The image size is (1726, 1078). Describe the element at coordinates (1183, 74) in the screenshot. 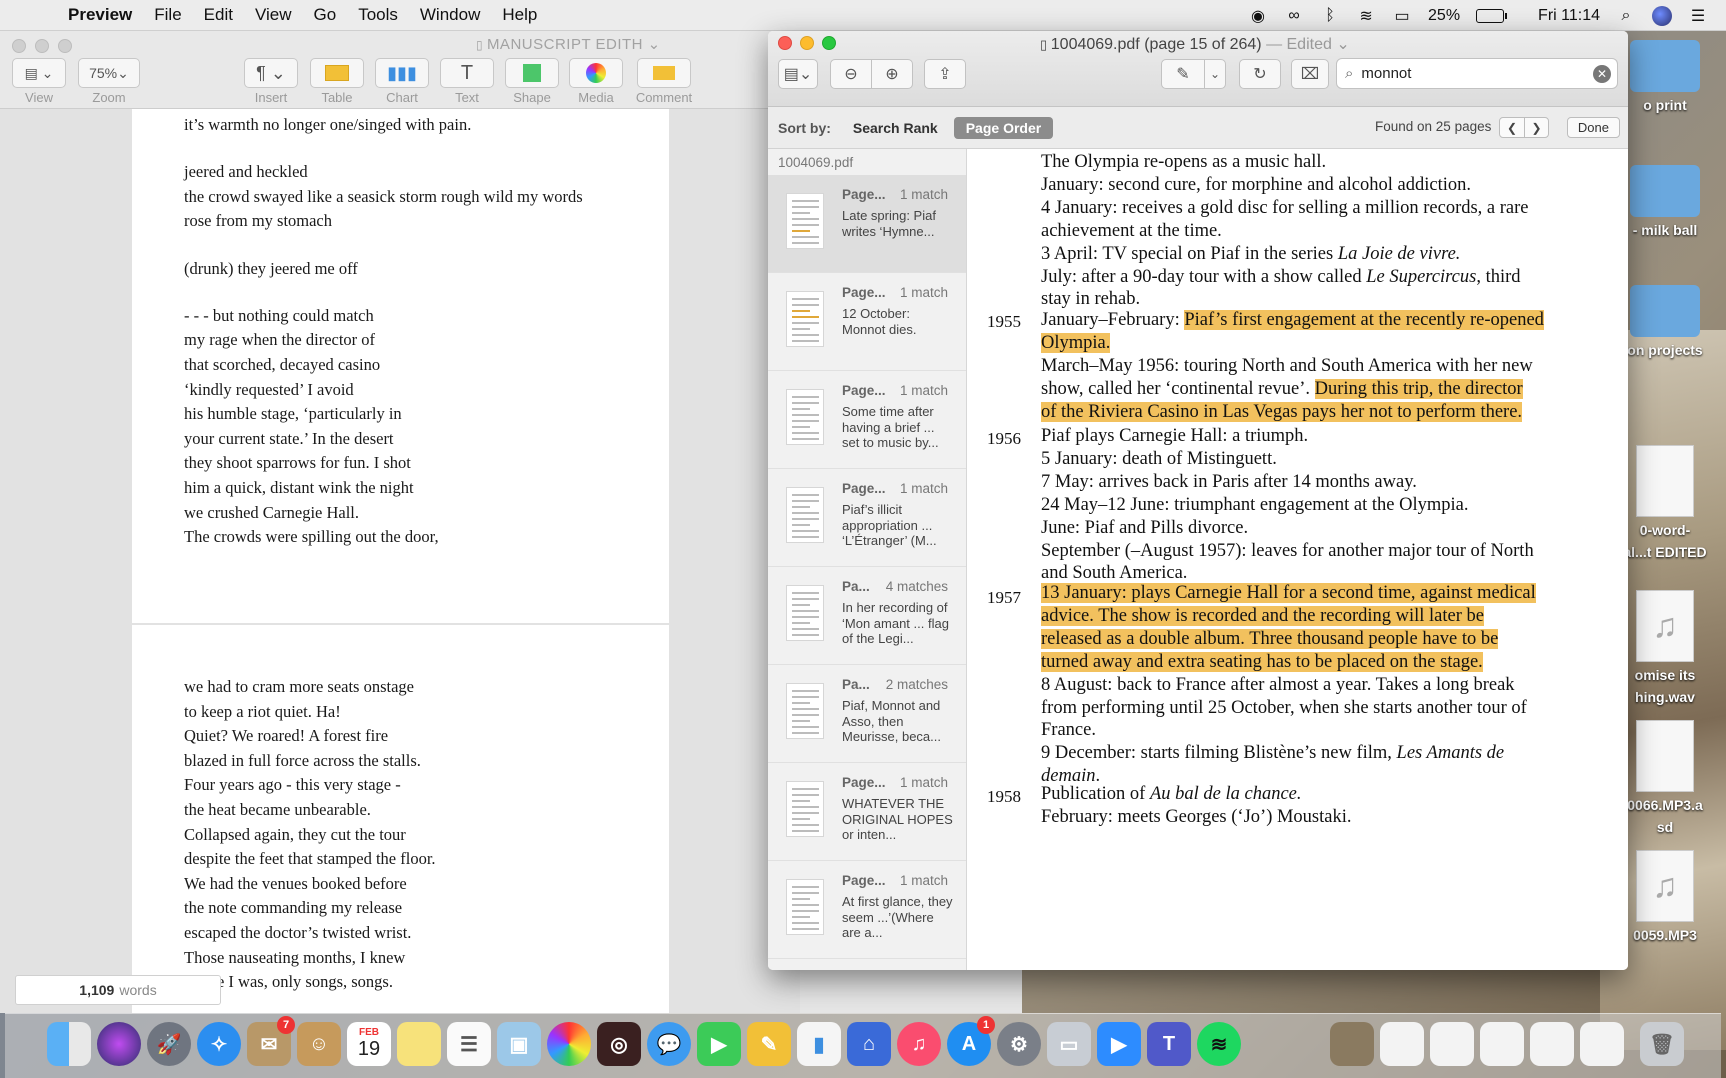

I see `markup-button: ✎` at that location.